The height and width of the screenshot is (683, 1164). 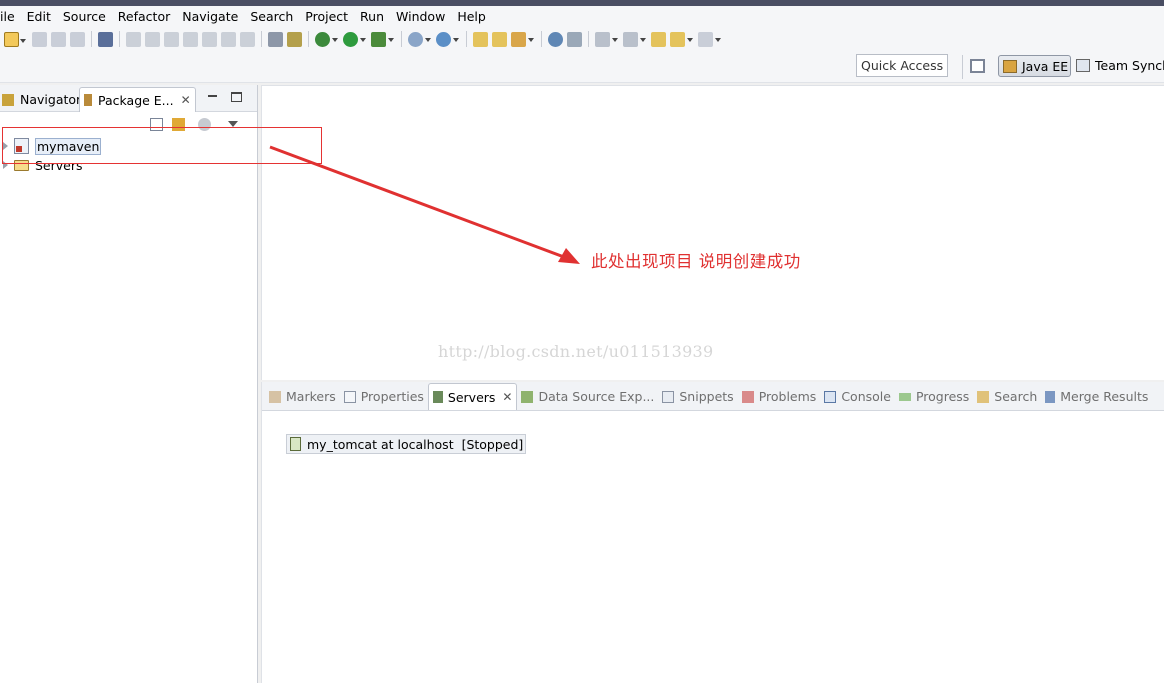 I want to click on skip-breakpoints-icon, so click(x=105, y=39).